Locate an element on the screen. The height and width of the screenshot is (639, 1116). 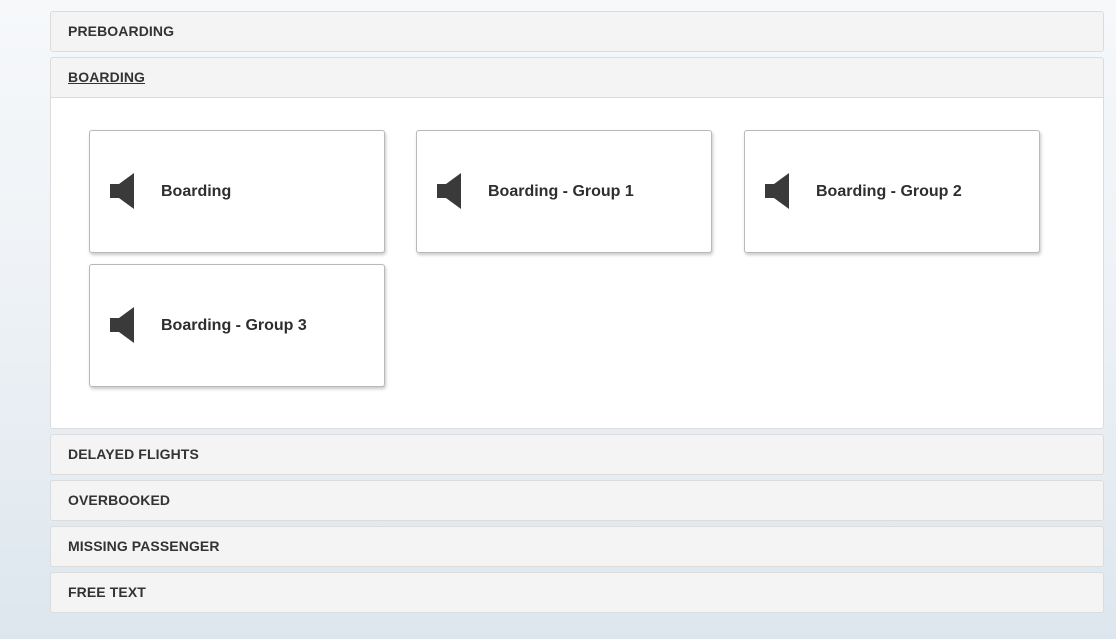
section-header-overbooked: OVERBOOKED is located at coordinates (577, 500).